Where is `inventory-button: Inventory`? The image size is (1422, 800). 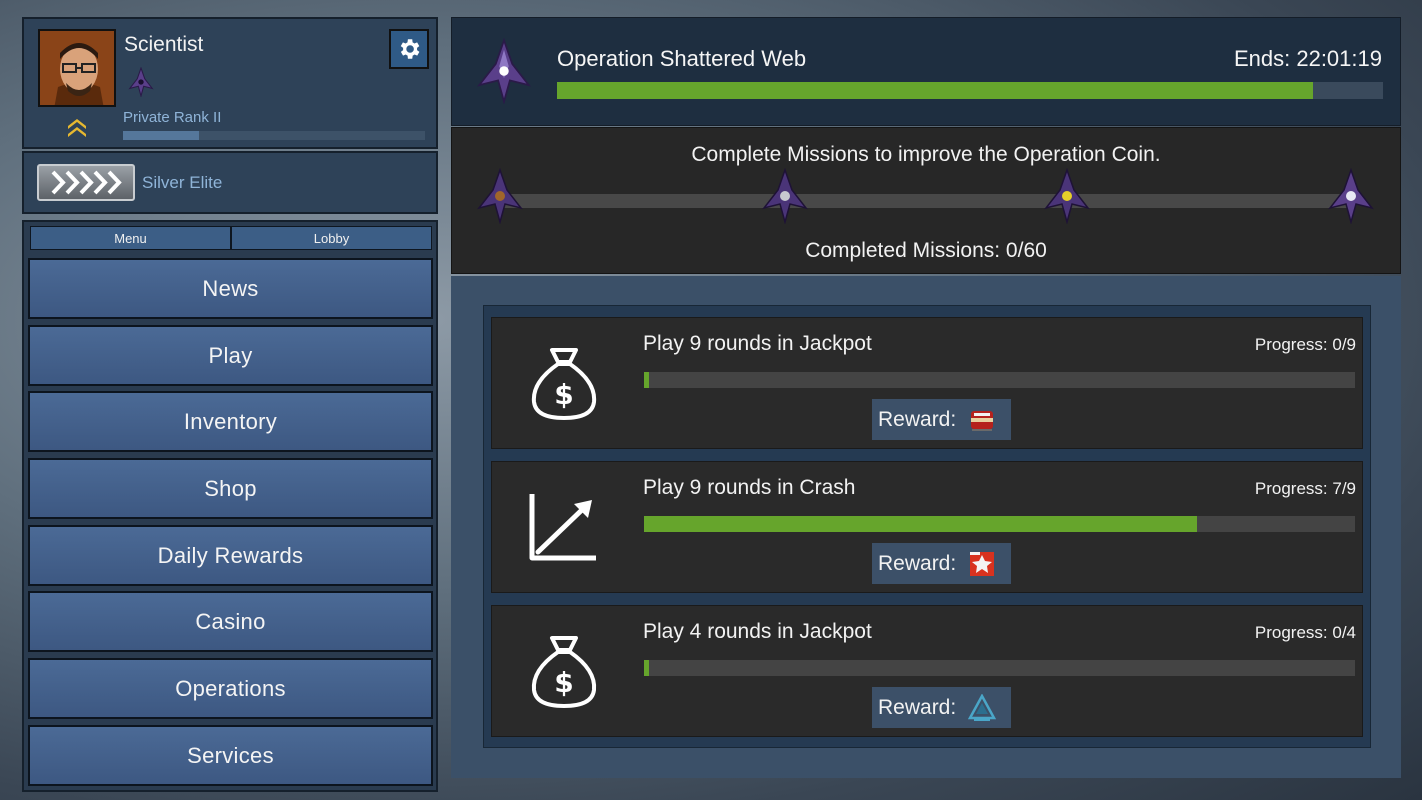 inventory-button: Inventory is located at coordinates (230, 421).